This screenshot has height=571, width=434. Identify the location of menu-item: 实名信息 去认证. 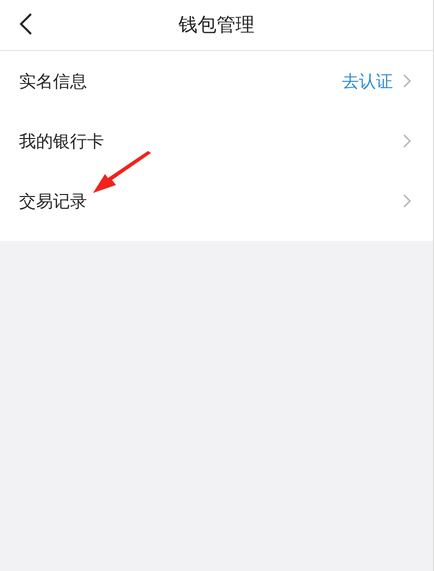
(216, 81).